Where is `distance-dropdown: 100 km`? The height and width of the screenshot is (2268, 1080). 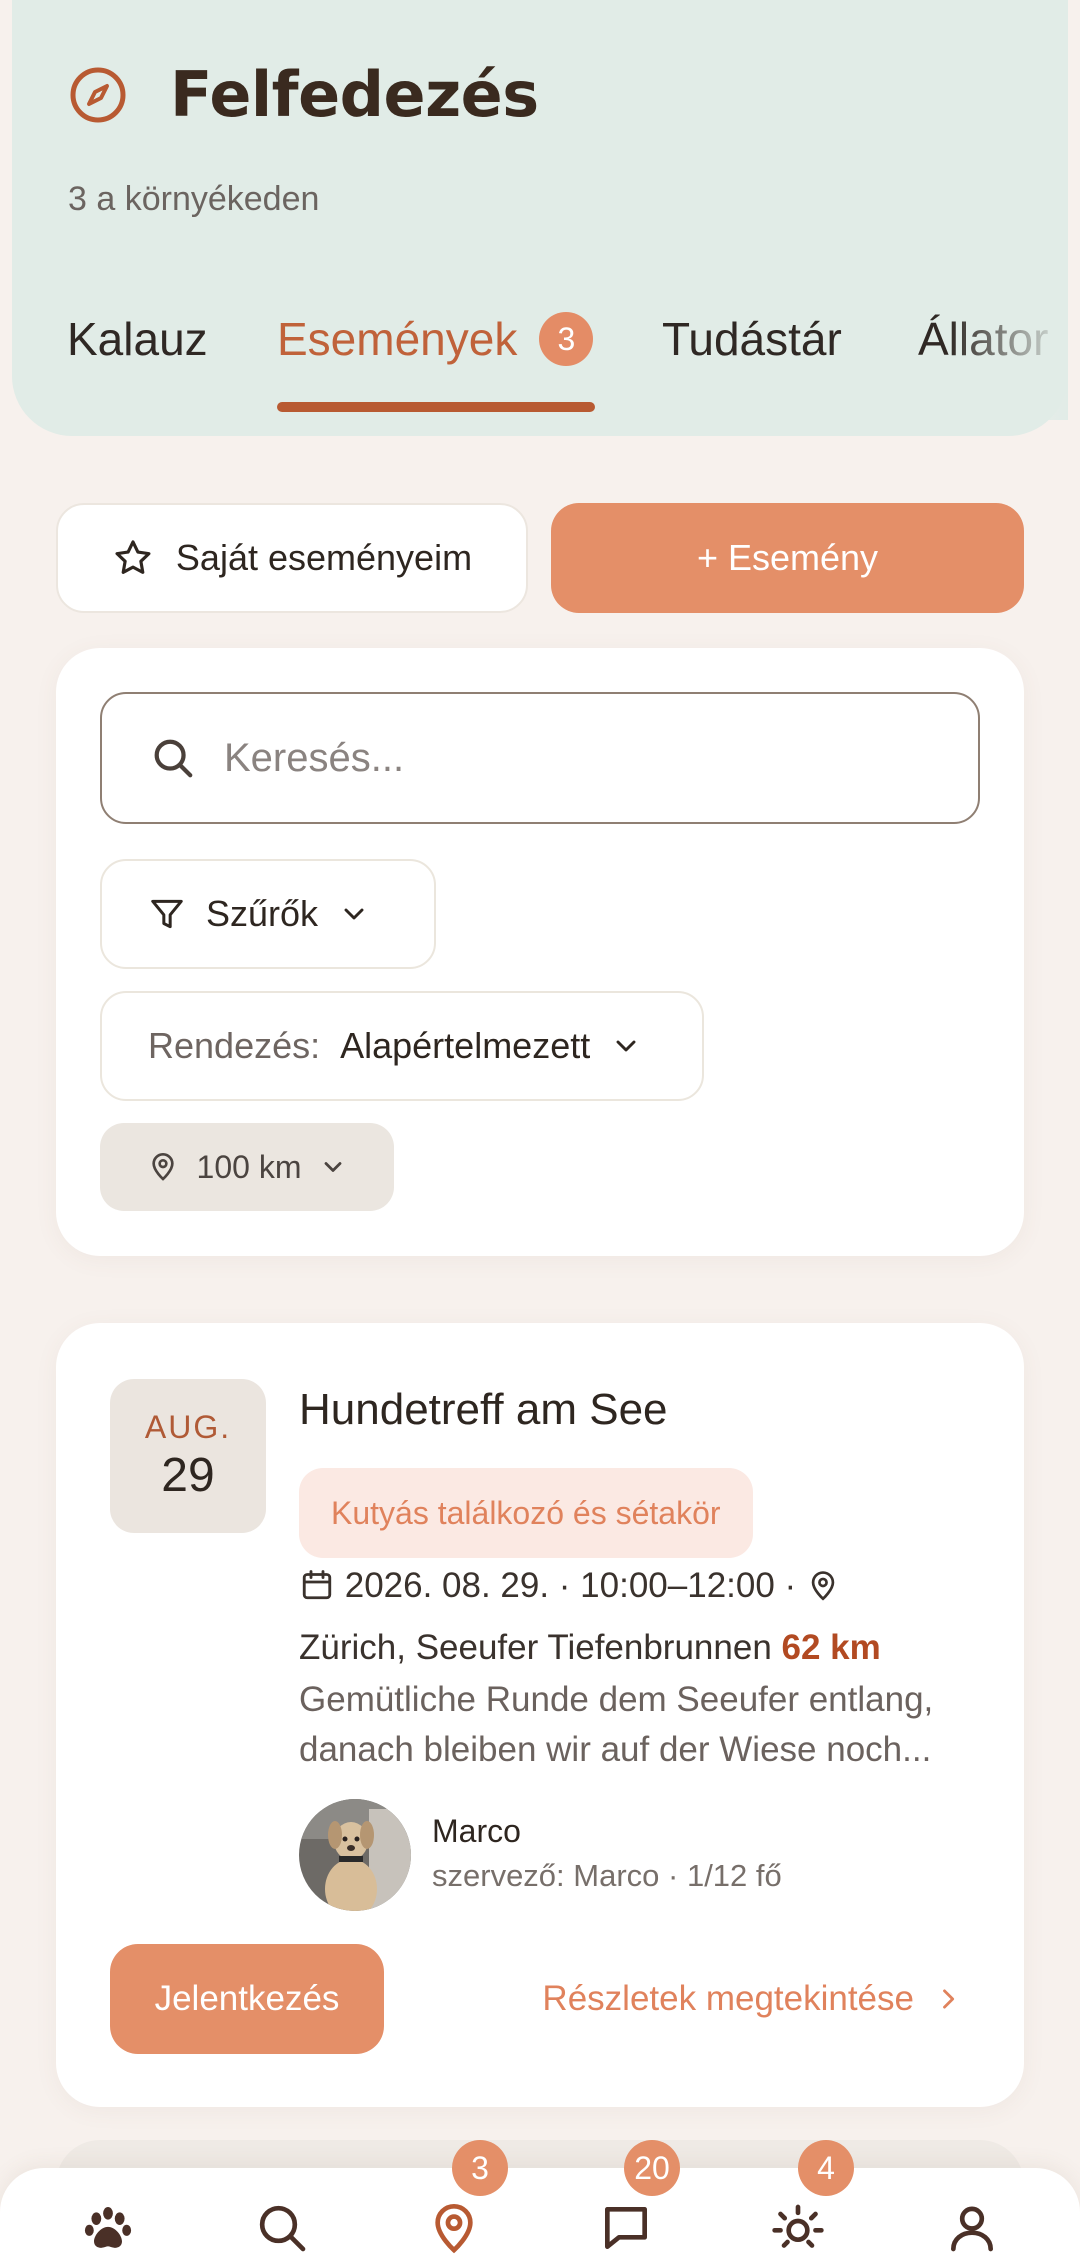
distance-dropdown: 100 km is located at coordinates (247, 1167).